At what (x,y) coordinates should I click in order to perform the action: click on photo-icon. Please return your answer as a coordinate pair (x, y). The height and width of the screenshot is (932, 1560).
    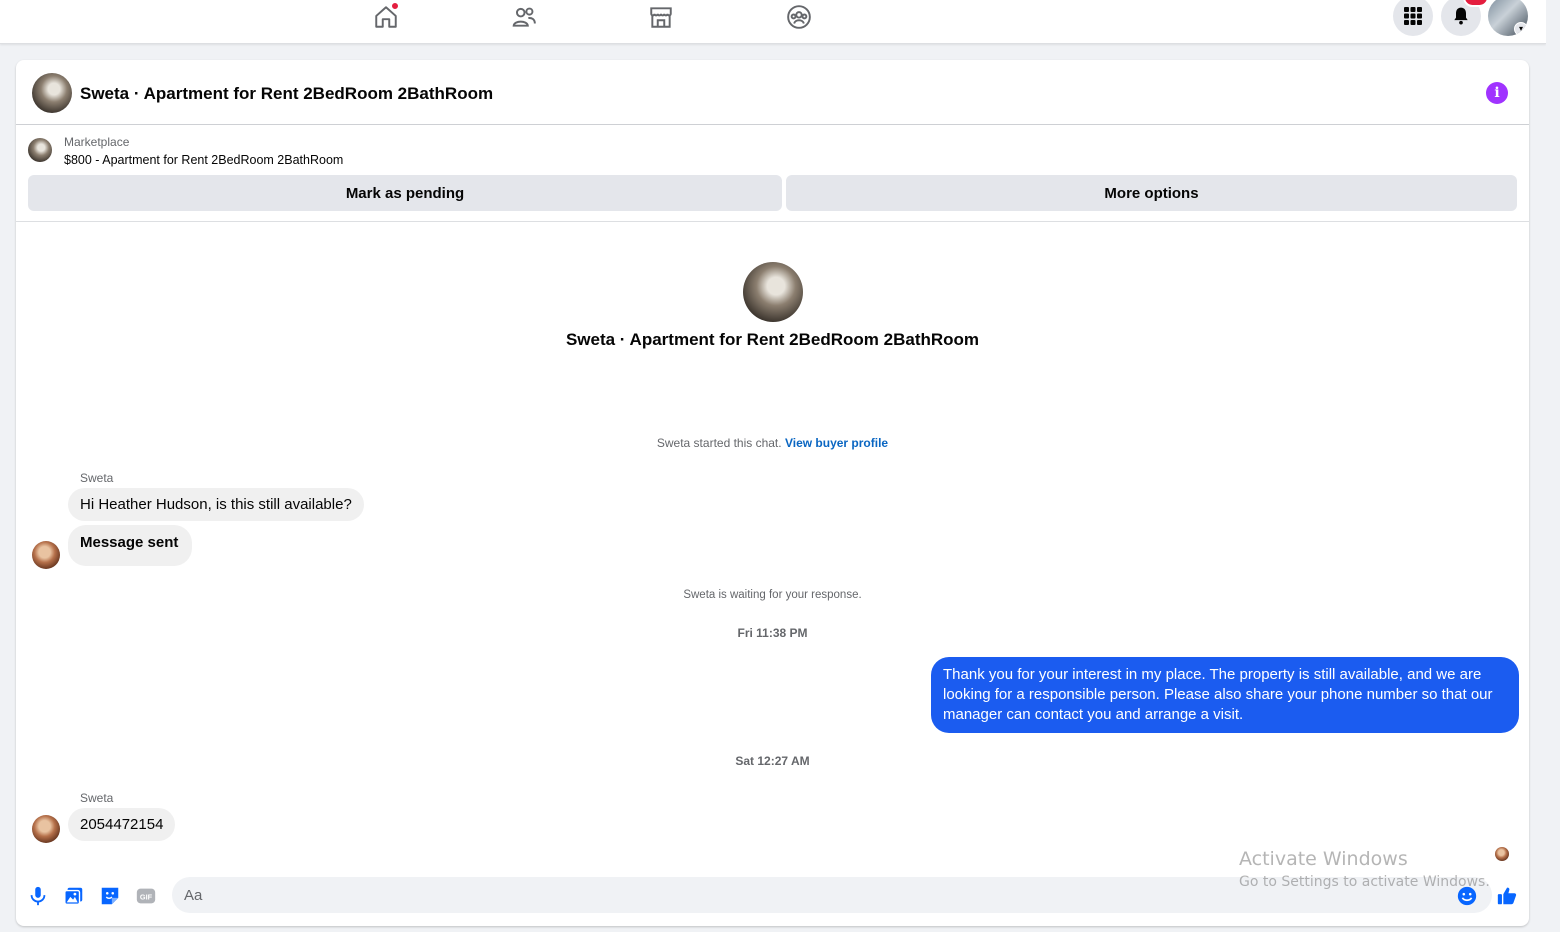
    Looking at the image, I should click on (74, 896).